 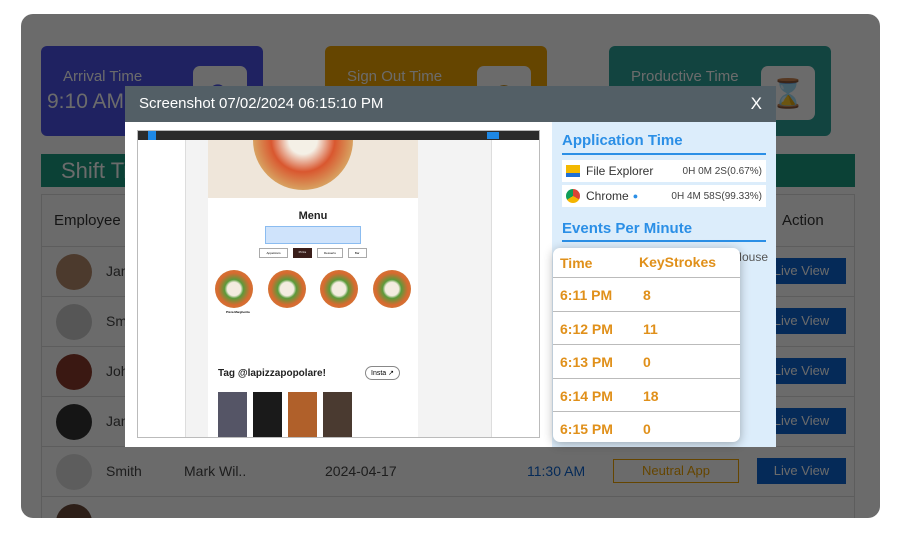 I want to click on table-row: 6:11 PM 8, so click(x=646, y=295).